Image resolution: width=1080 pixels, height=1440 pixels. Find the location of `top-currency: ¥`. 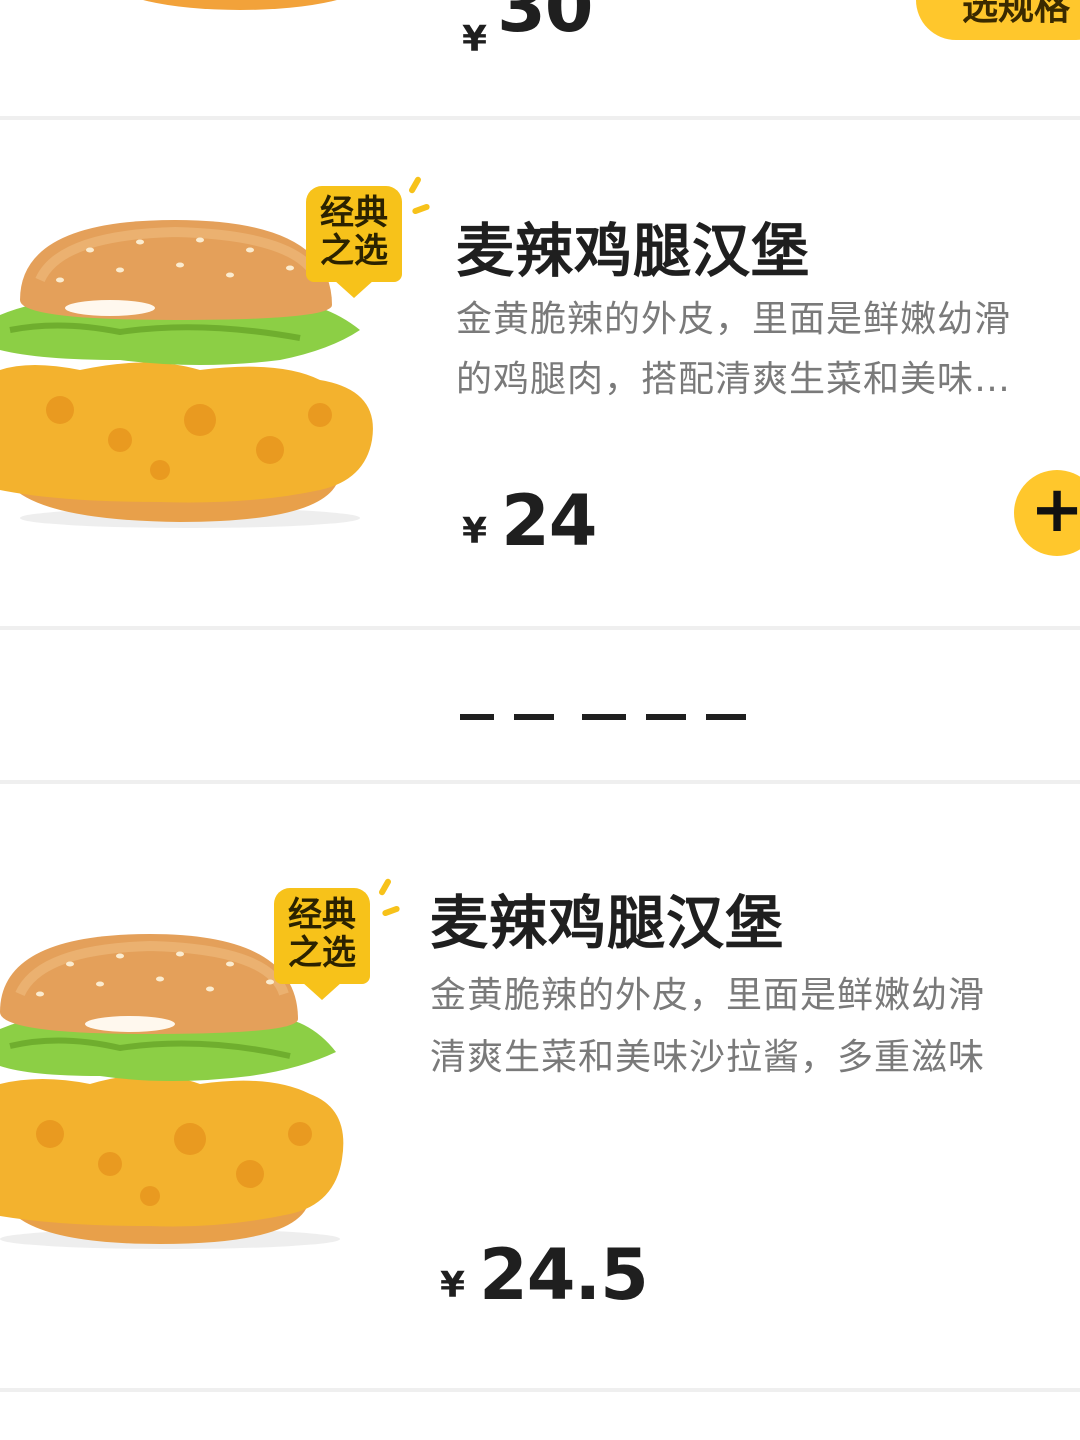

top-currency: ¥ is located at coordinates (475, 39).